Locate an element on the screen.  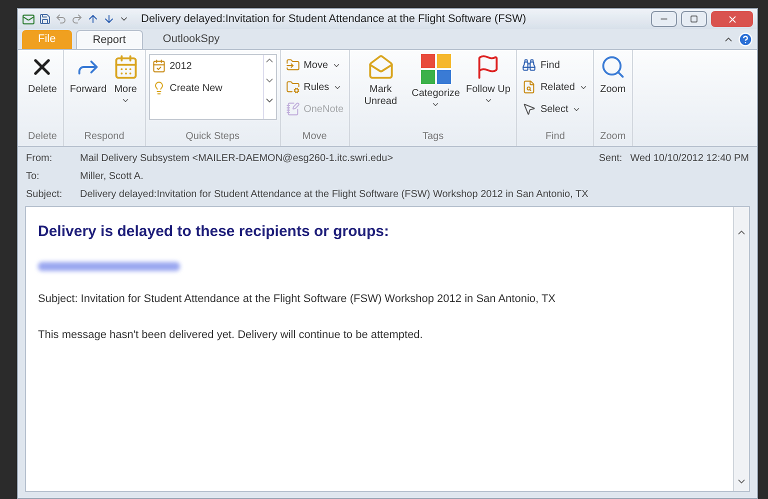
search-icon is located at coordinates (613, 67).